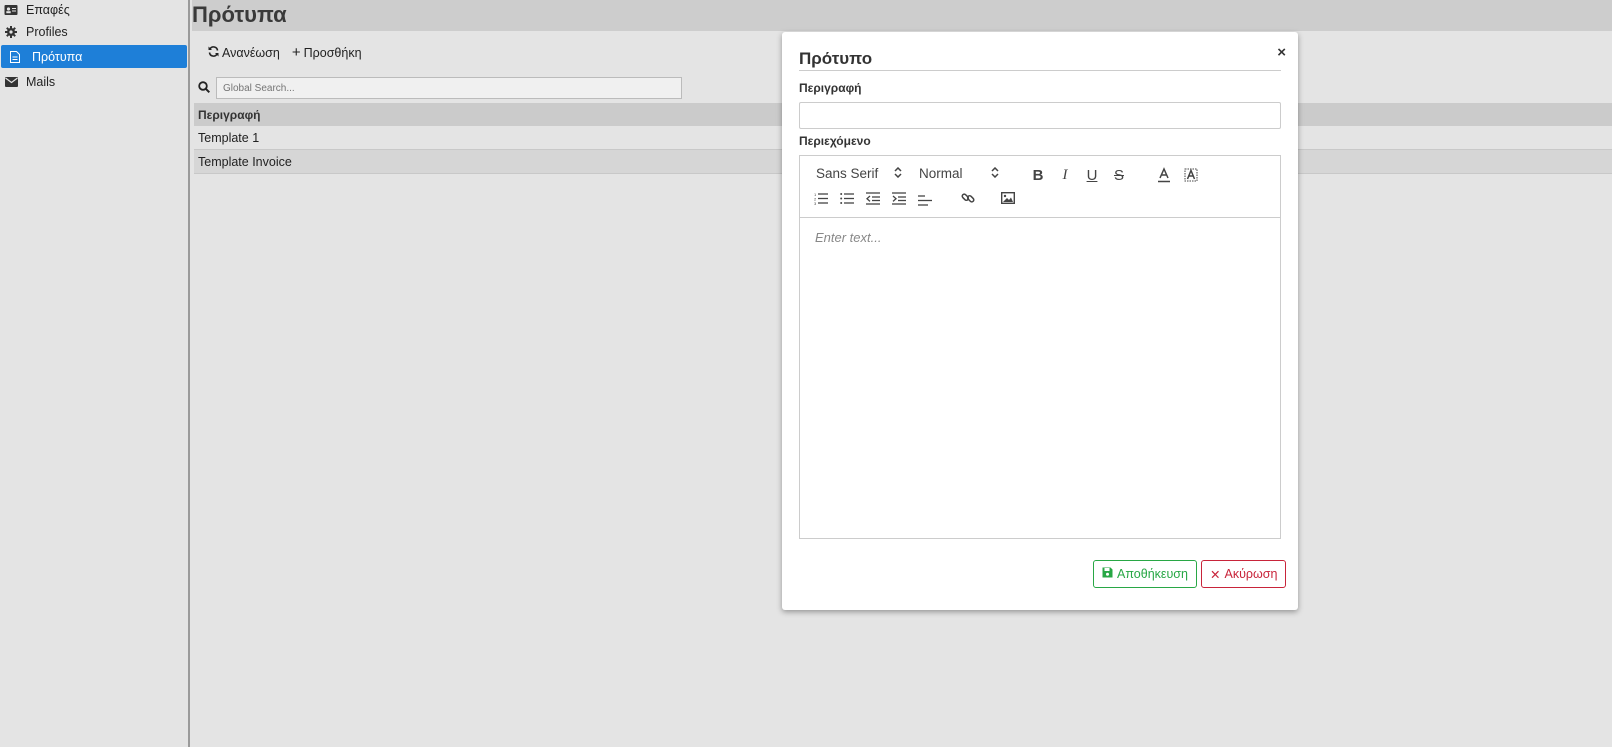  I want to click on background-color-icon, so click(1191, 175).